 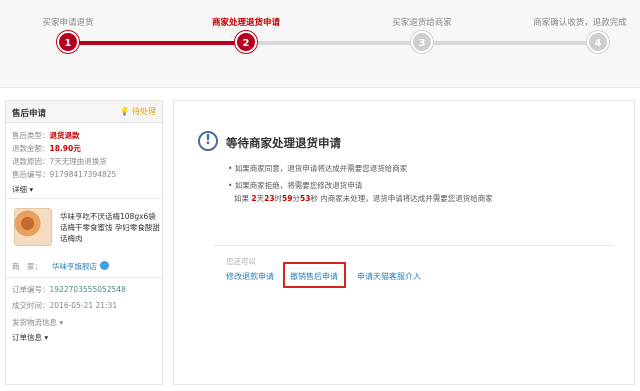 What do you see at coordinates (246, 42) in the screenshot?
I see `step-dot-2: 2` at bounding box center [246, 42].